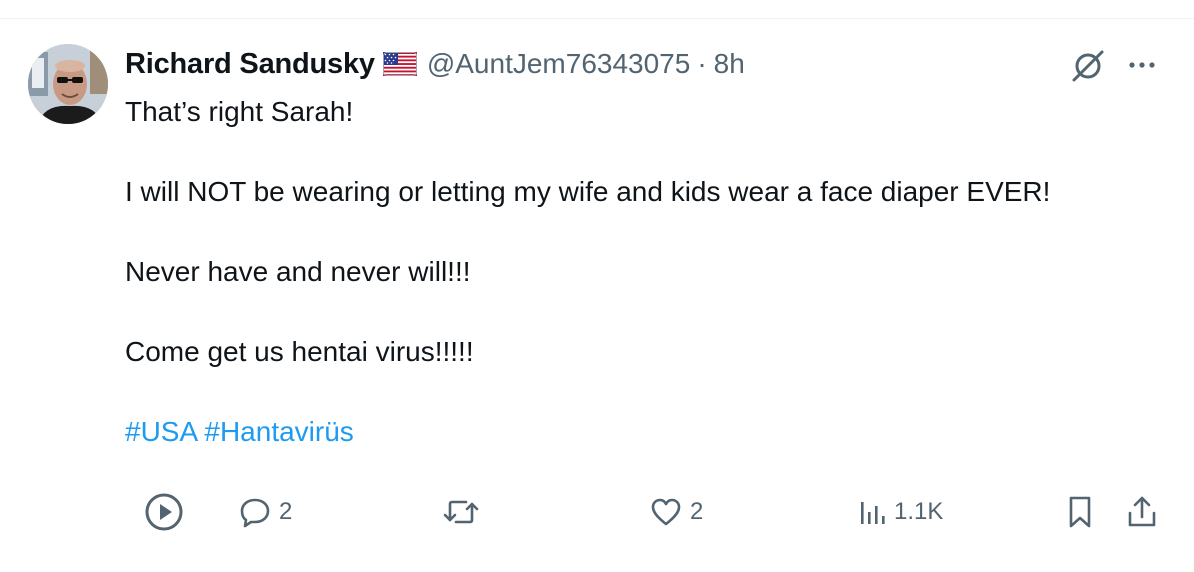  Describe the element at coordinates (697, 511) in the screenshot. I see `like-count: 2` at that location.